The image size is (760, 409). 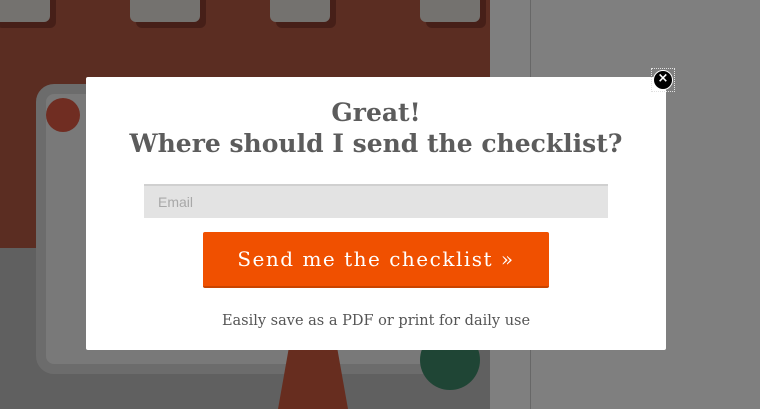 I want to click on email-field, so click(x=376, y=201).